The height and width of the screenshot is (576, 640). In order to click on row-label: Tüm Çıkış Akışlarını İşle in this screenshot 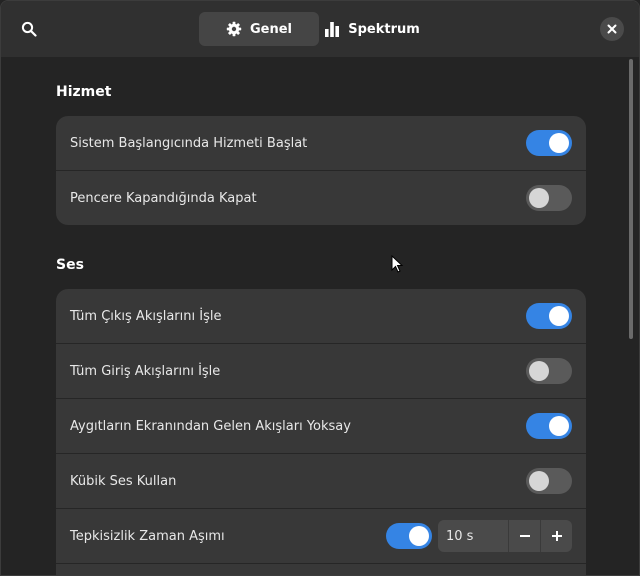, I will do `click(146, 316)`.